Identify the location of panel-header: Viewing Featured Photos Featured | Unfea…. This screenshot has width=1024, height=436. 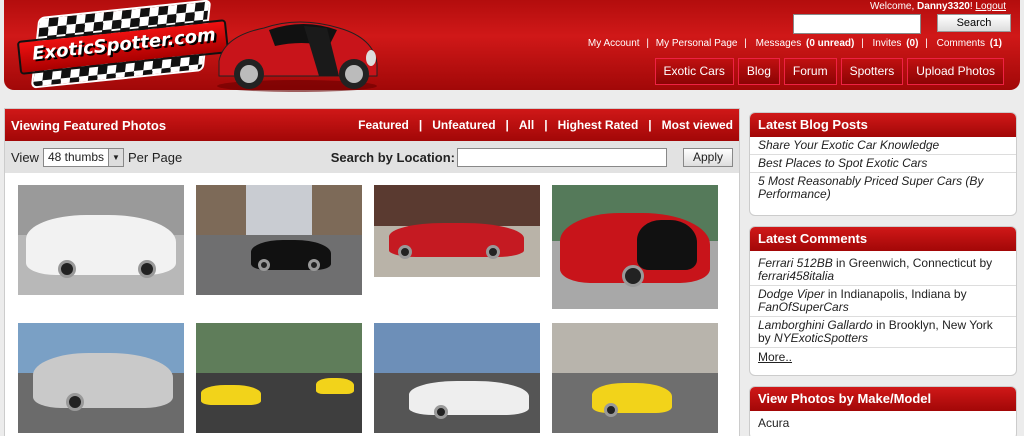
(372, 125).